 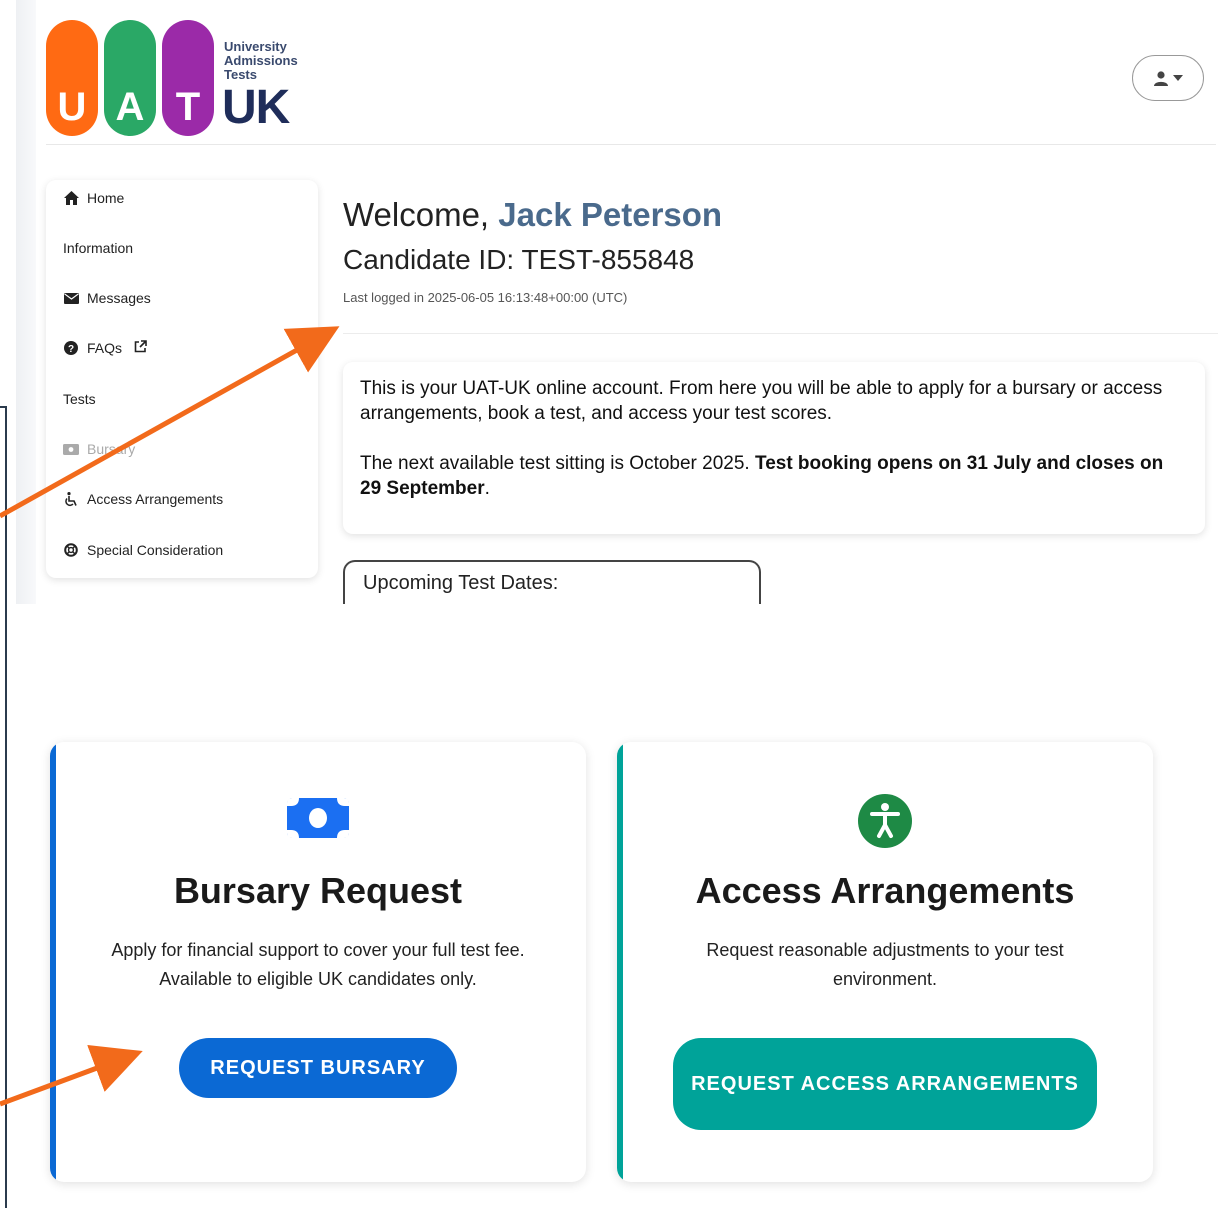 What do you see at coordinates (170, 422) in the screenshot?
I see `annotation-arrow-to-welcome` at bounding box center [170, 422].